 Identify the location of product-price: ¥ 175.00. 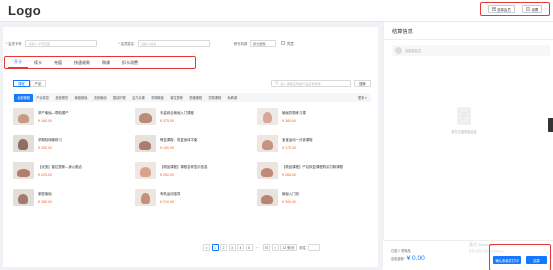
(289, 148).